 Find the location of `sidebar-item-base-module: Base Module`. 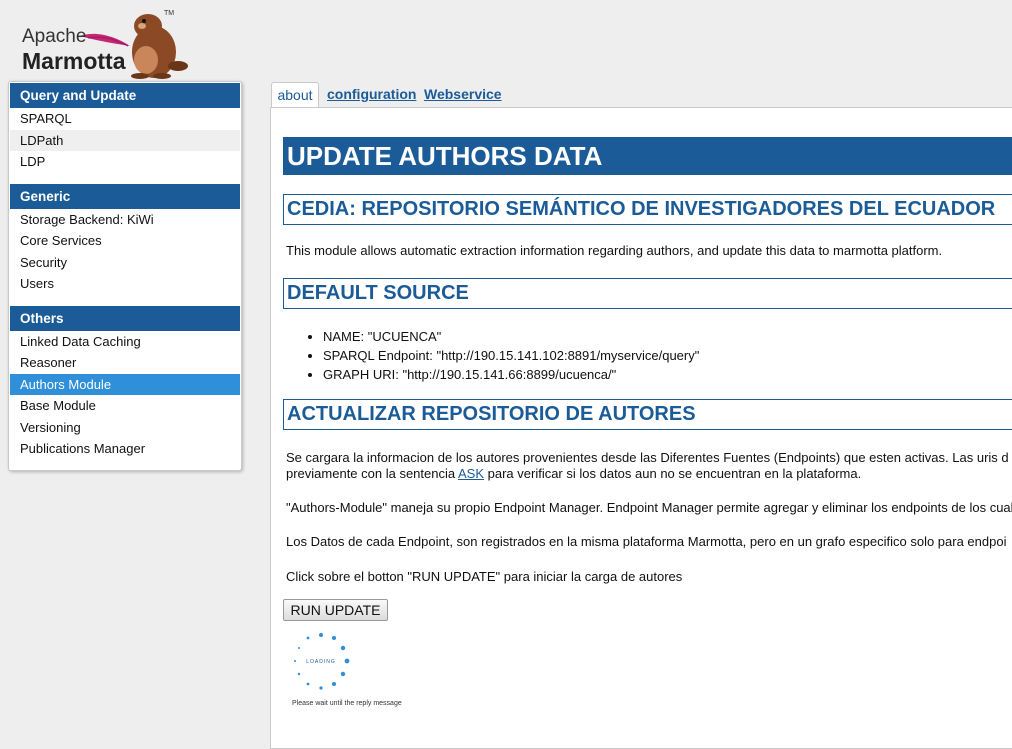

sidebar-item-base-module: Base Module is located at coordinates (125, 406).